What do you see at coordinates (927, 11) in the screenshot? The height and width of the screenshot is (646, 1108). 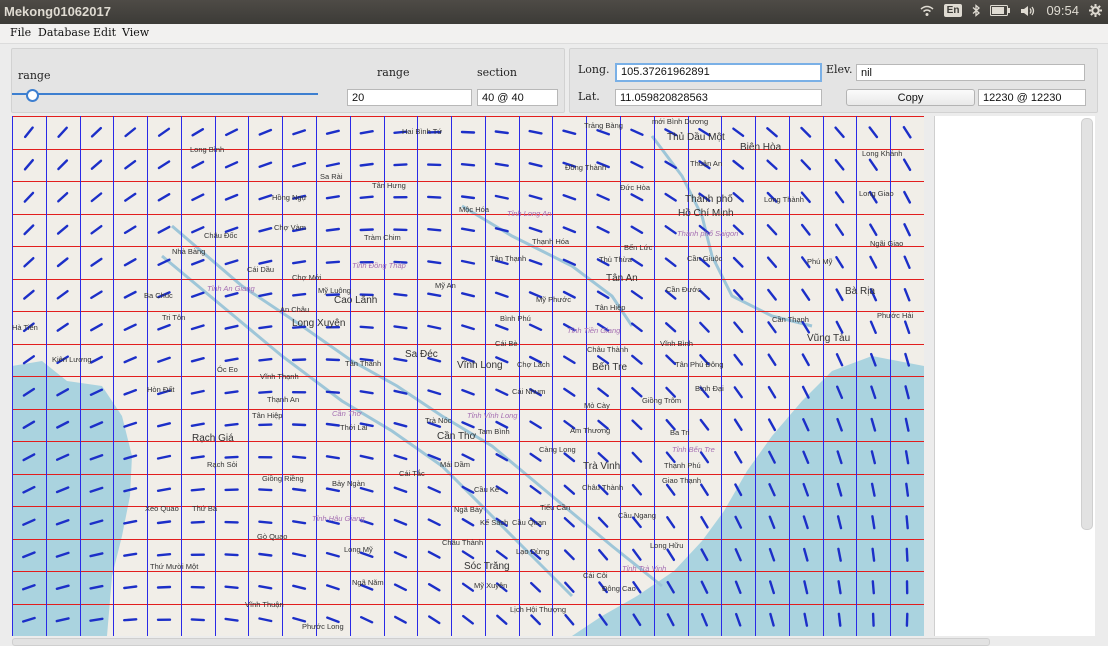 I see `wifi-icon` at bounding box center [927, 11].